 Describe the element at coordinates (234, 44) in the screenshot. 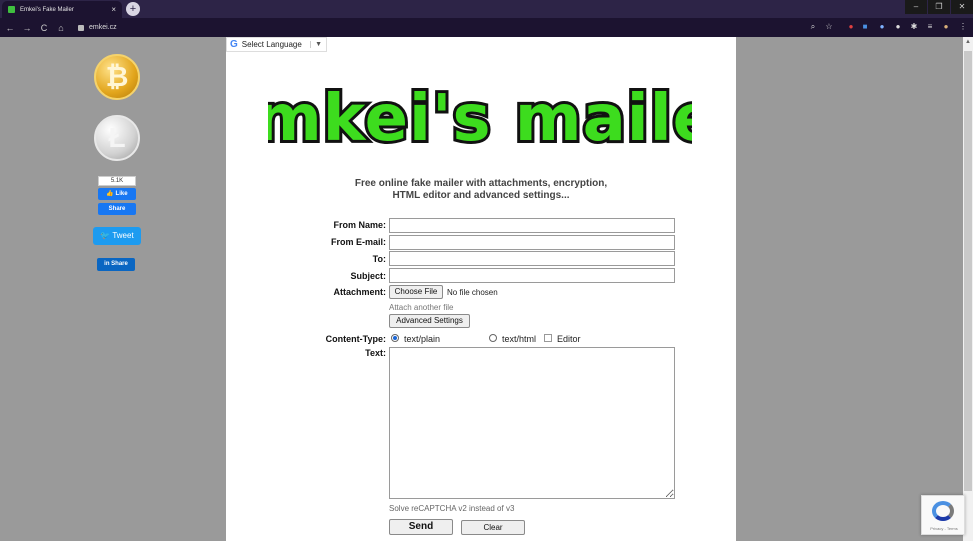

I see `google-icon: G` at that location.